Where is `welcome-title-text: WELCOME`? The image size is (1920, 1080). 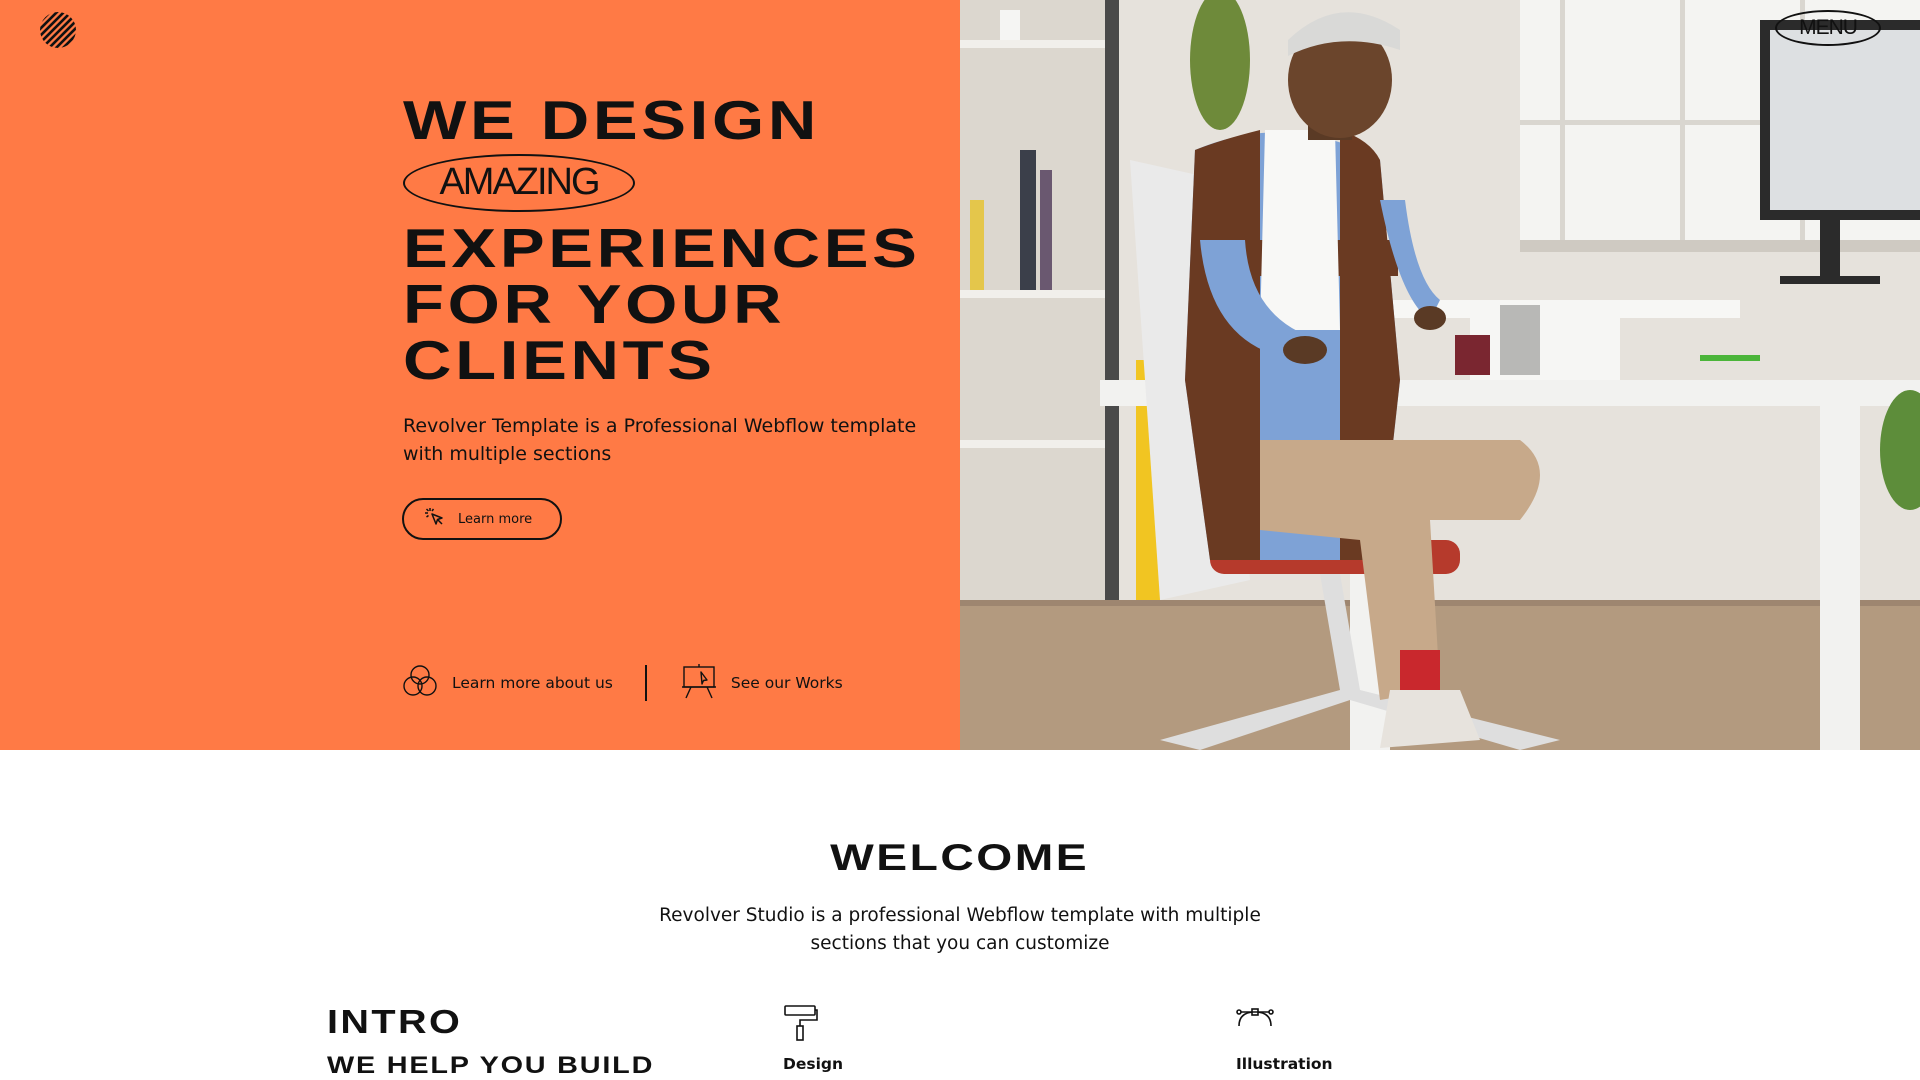
welcome-title-text: WELCOME is located at coordinates (960, 857).